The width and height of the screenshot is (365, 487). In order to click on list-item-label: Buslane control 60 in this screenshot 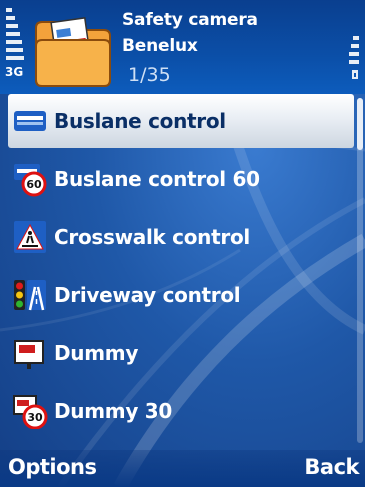, I will do `click(157, 179)`.